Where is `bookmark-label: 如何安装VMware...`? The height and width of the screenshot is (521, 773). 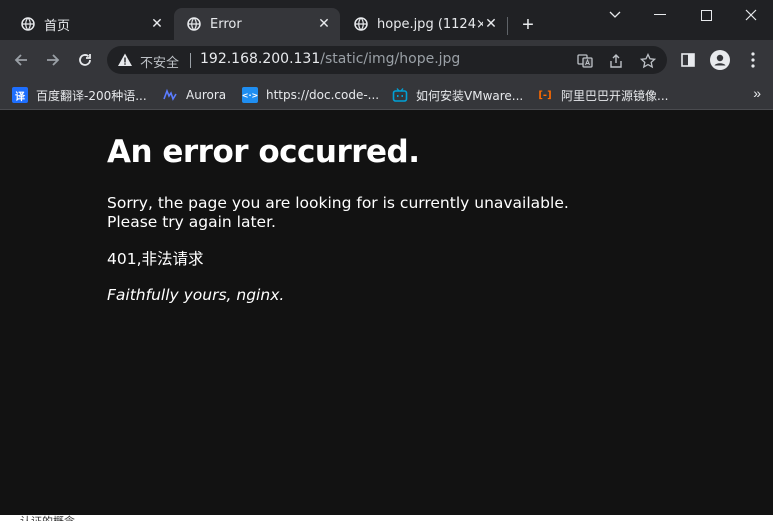
bookmark-label: 如何安装VMware... is located at coordinates (470, 95).